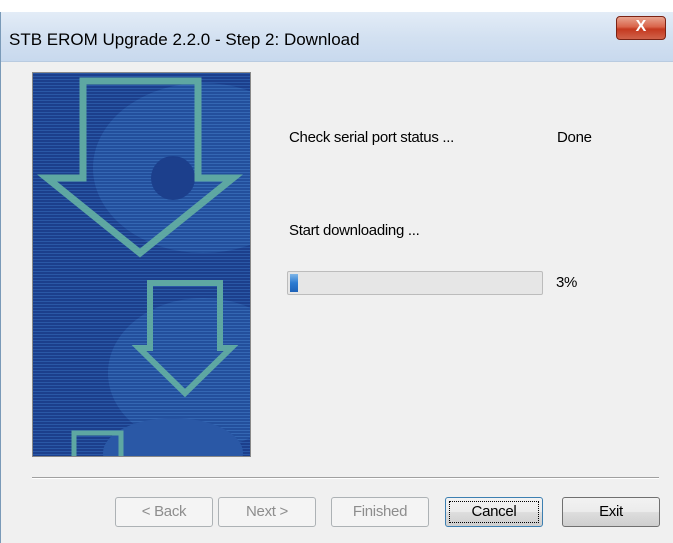  I want to click on close-icon: X, so click(641, 26).